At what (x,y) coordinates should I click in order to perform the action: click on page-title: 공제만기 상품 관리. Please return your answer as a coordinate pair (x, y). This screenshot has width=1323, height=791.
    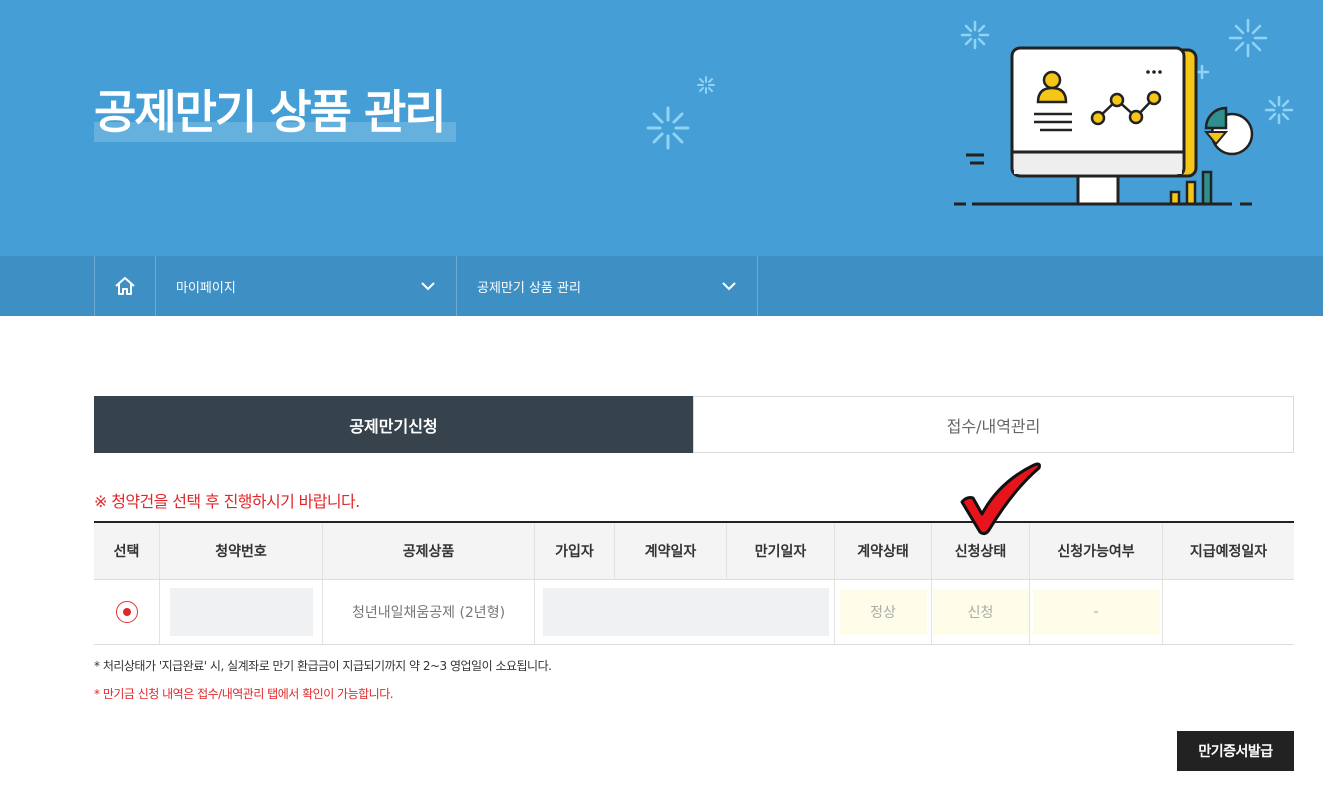
    Looking at the image, I should click on (270, 112).